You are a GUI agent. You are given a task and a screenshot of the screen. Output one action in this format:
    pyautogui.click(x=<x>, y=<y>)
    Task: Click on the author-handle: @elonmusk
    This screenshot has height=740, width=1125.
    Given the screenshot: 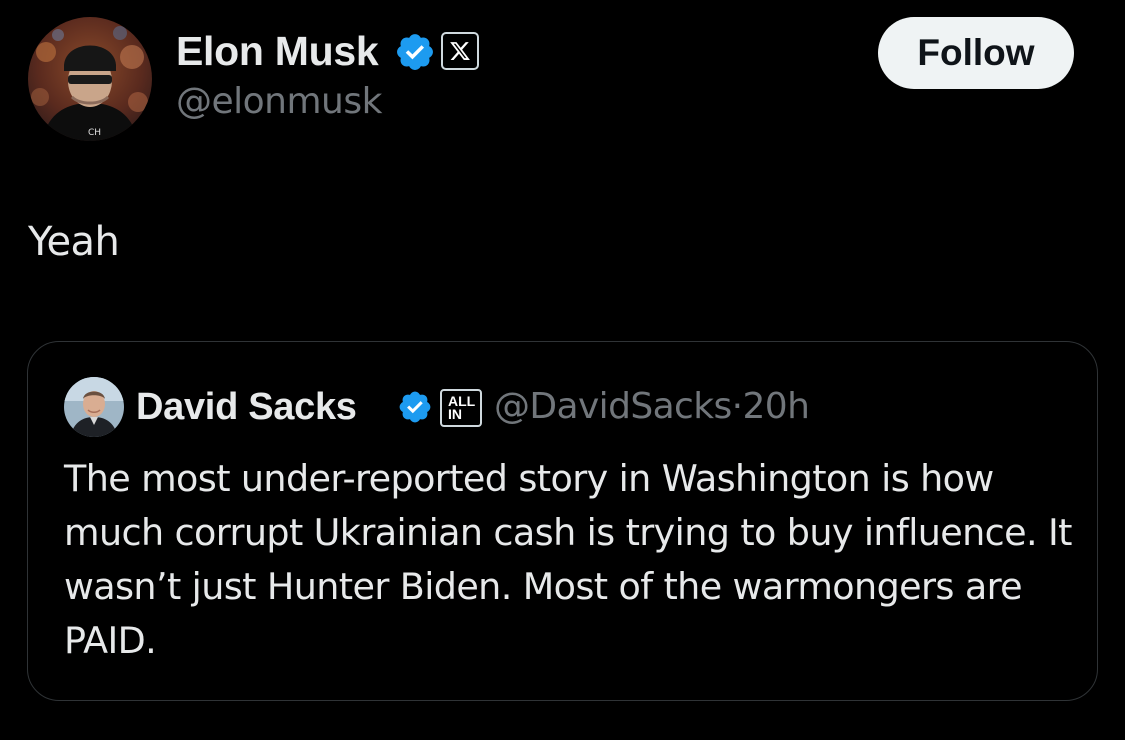 What is the action you would take?
    pyautogui.click(x=279, y=102)
    